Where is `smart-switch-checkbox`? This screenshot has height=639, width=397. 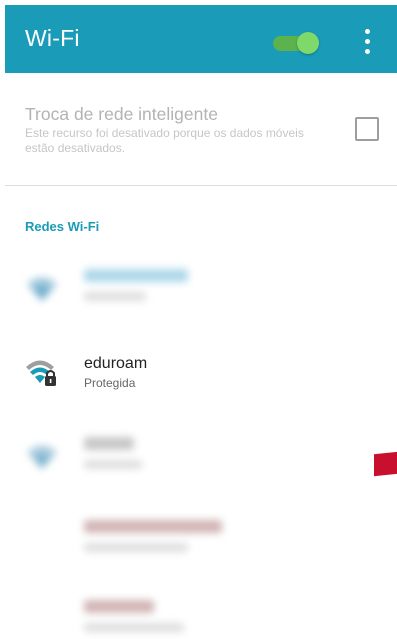 smart-switch-checkbox is located at coordinates (367, 129).